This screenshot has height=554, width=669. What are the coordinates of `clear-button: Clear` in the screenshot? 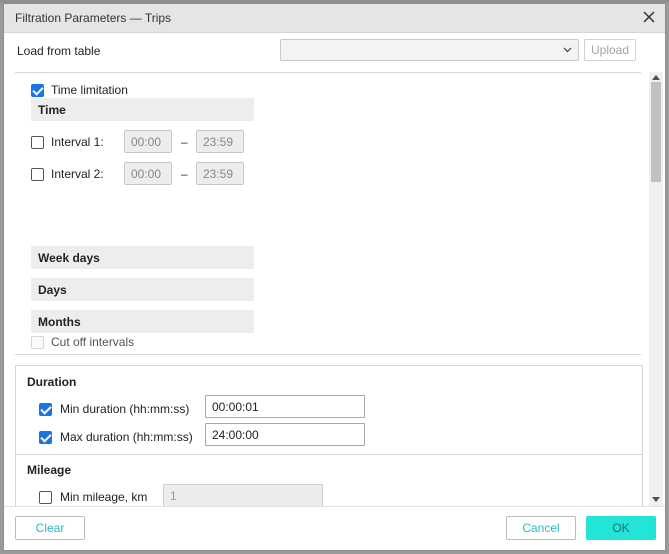 It's located at (50, 528).